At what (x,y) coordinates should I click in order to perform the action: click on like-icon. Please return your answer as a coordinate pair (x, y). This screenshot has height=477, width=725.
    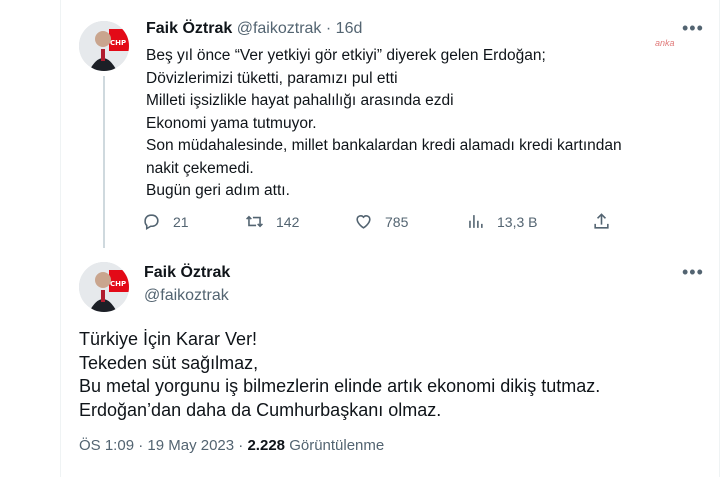
    Looking at the image, I should click on (363, 222).